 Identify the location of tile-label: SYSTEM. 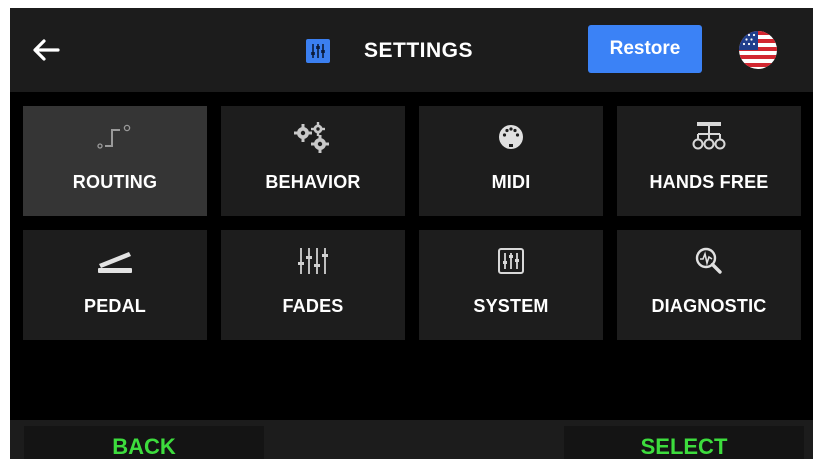
(511, 306).